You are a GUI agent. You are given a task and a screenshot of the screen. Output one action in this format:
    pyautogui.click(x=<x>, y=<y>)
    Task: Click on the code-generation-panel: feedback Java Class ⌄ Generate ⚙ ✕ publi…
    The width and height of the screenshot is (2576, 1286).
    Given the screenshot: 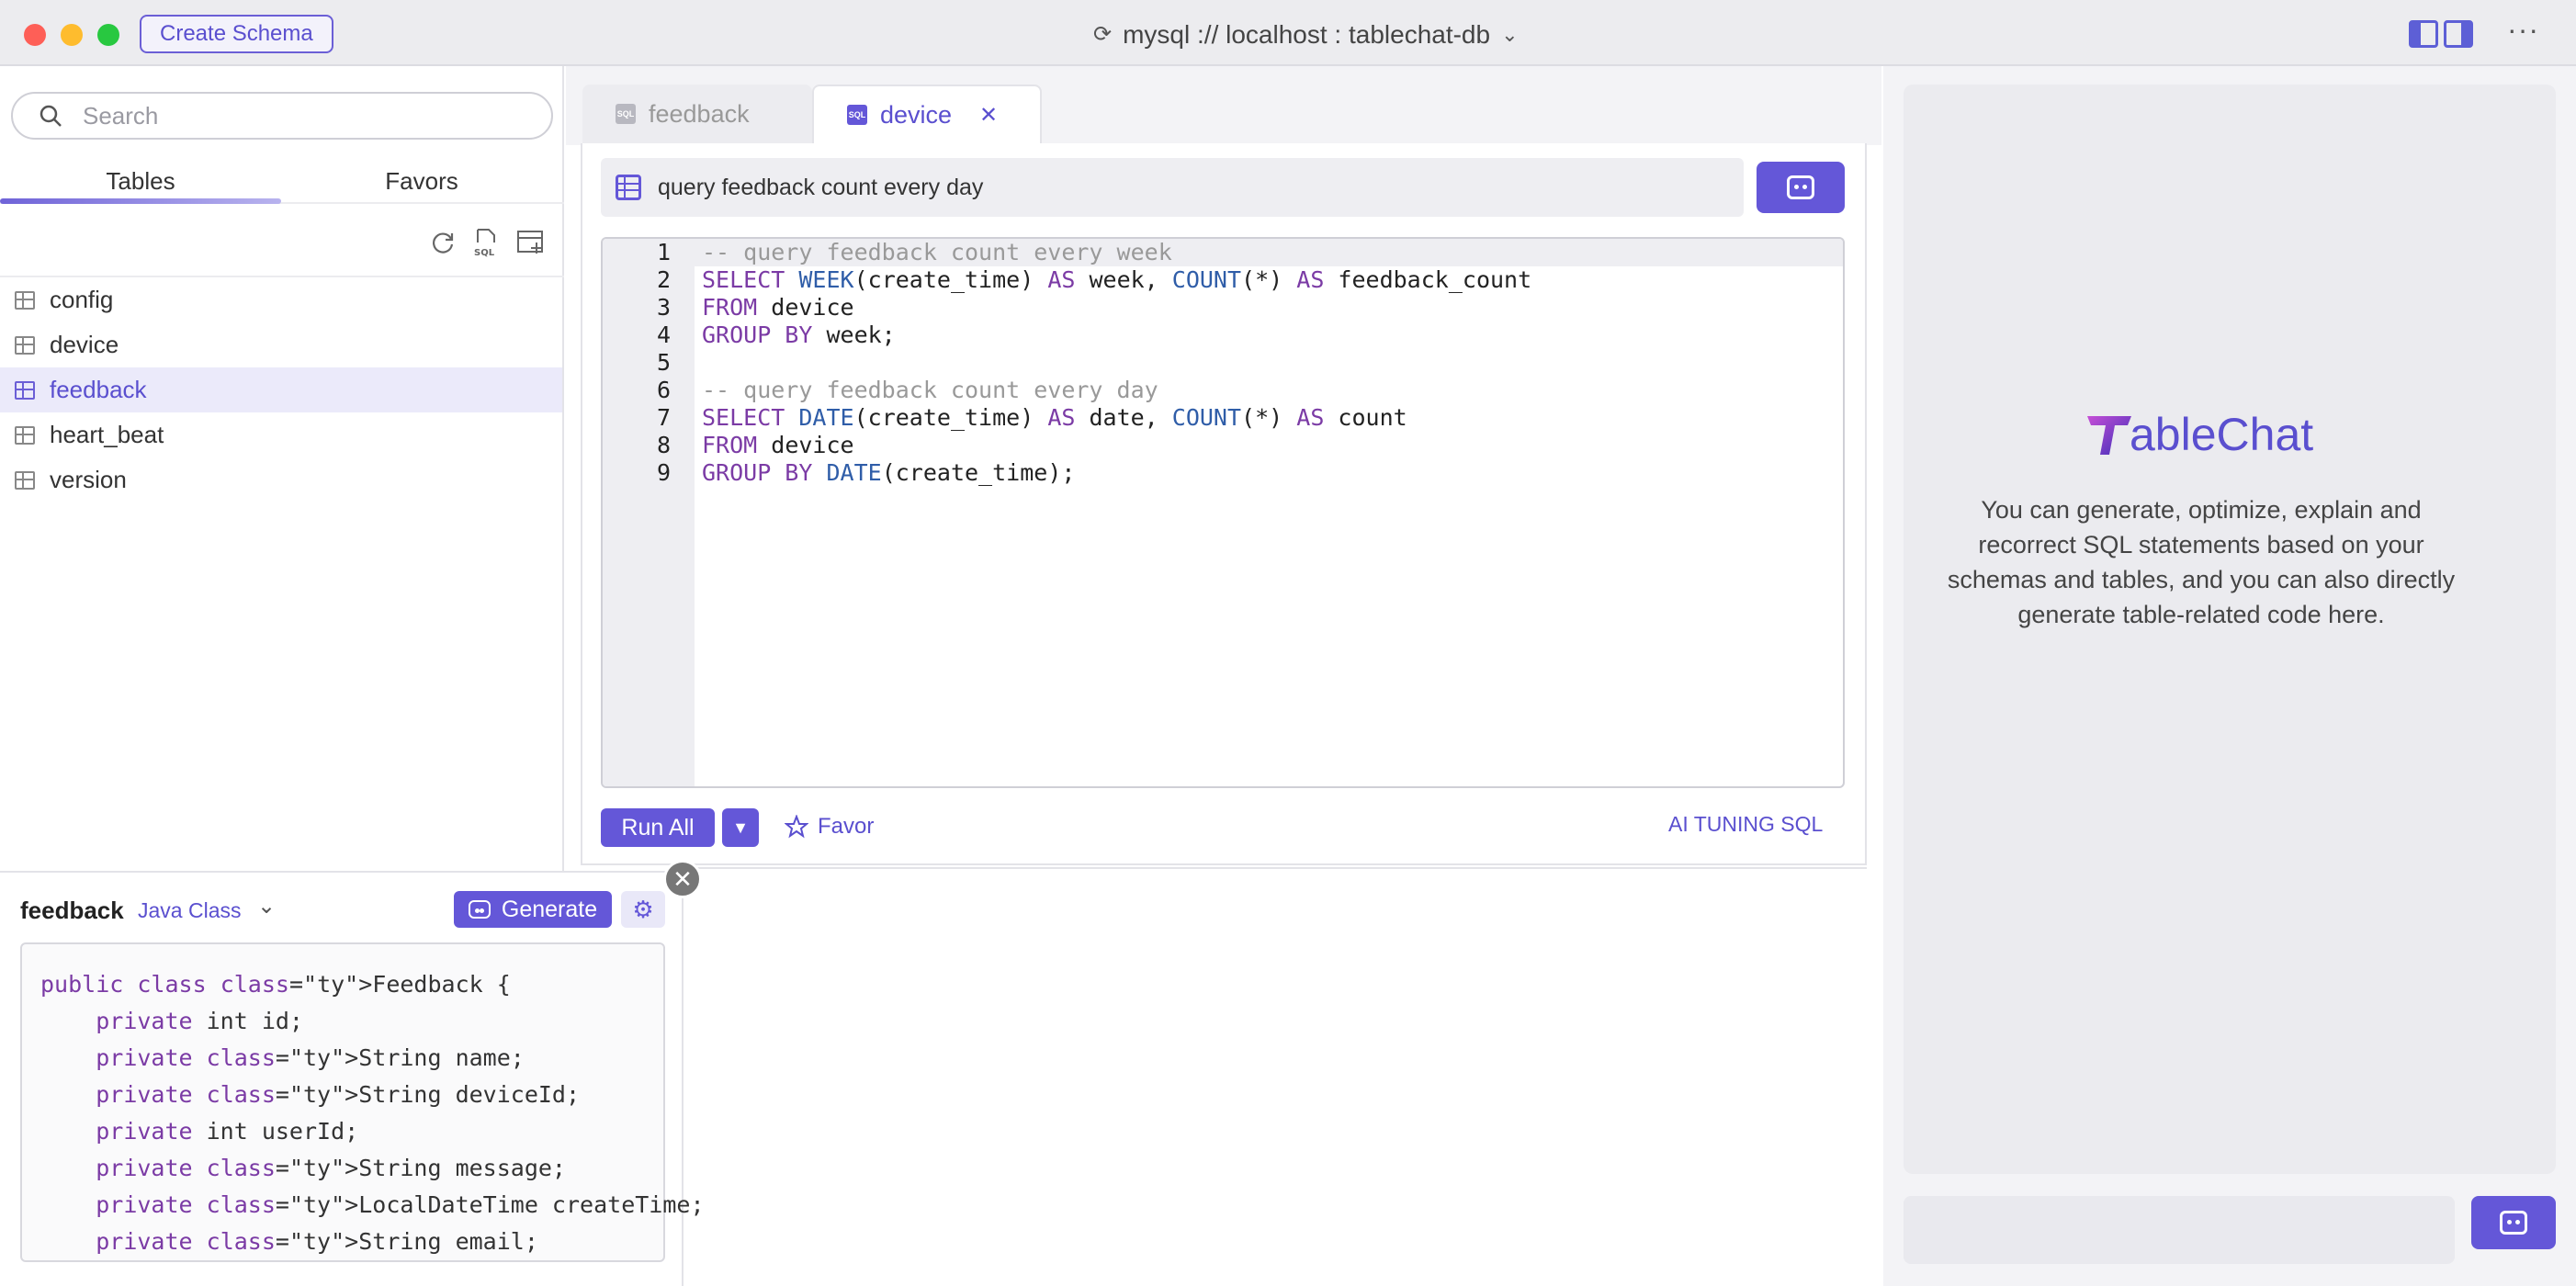 What is the action you would take?
    pyautogui.click(x=352, y=1073)
    